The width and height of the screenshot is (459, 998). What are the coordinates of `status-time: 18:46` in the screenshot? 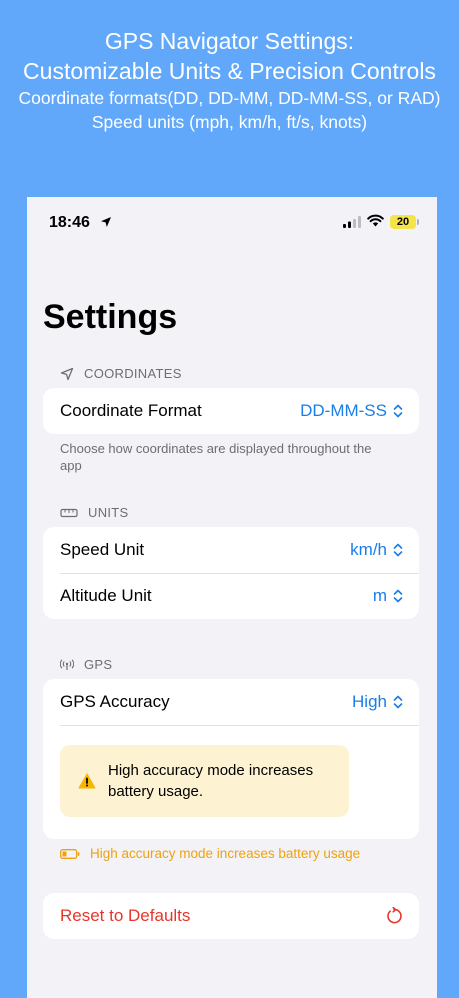 It's located at (69, 222).